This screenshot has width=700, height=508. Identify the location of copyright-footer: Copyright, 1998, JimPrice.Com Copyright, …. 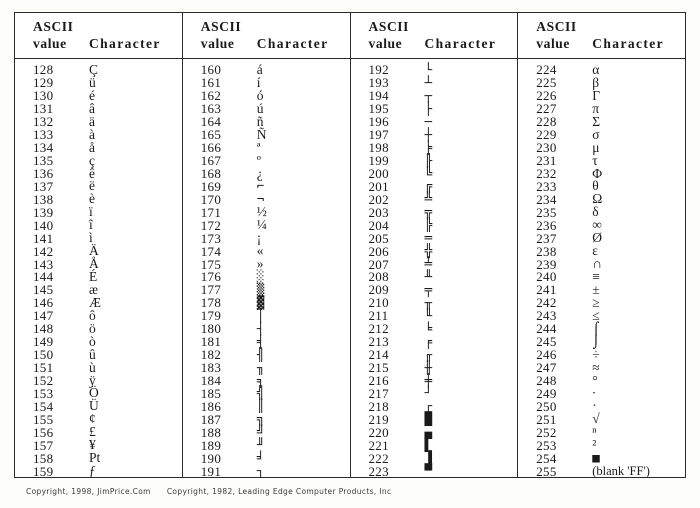
(208, 491).